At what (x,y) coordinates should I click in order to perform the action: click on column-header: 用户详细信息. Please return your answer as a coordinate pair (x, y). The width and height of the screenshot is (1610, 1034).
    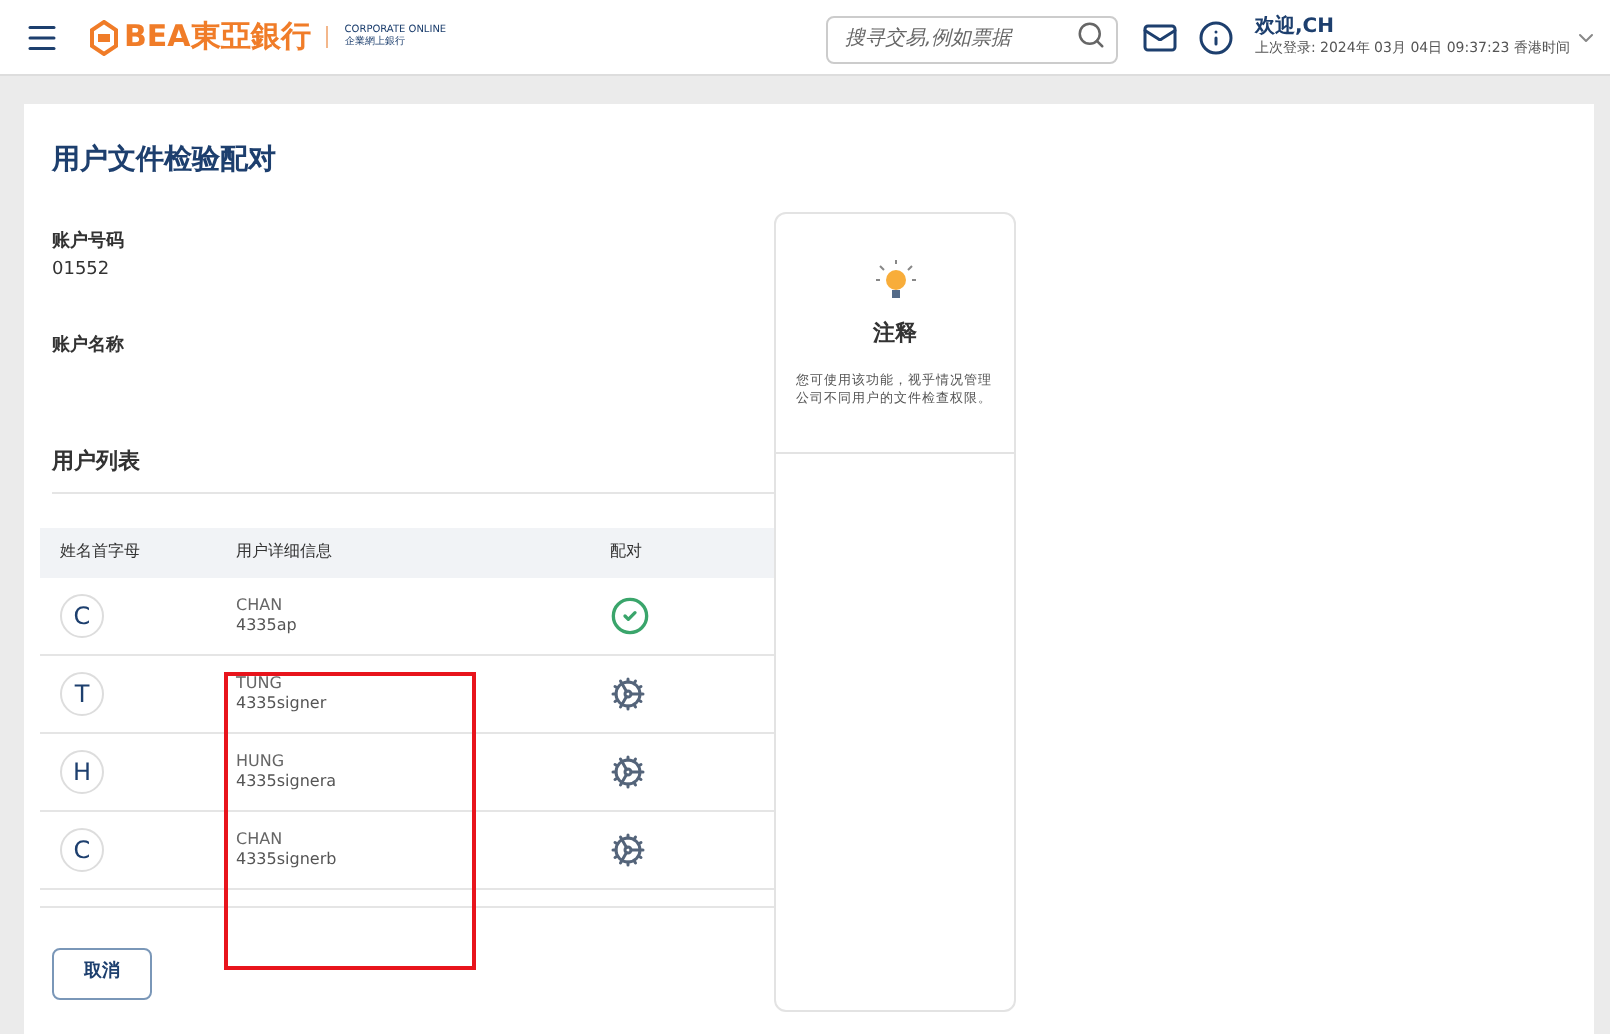
    Looking at the image, I should click on (285, 552).